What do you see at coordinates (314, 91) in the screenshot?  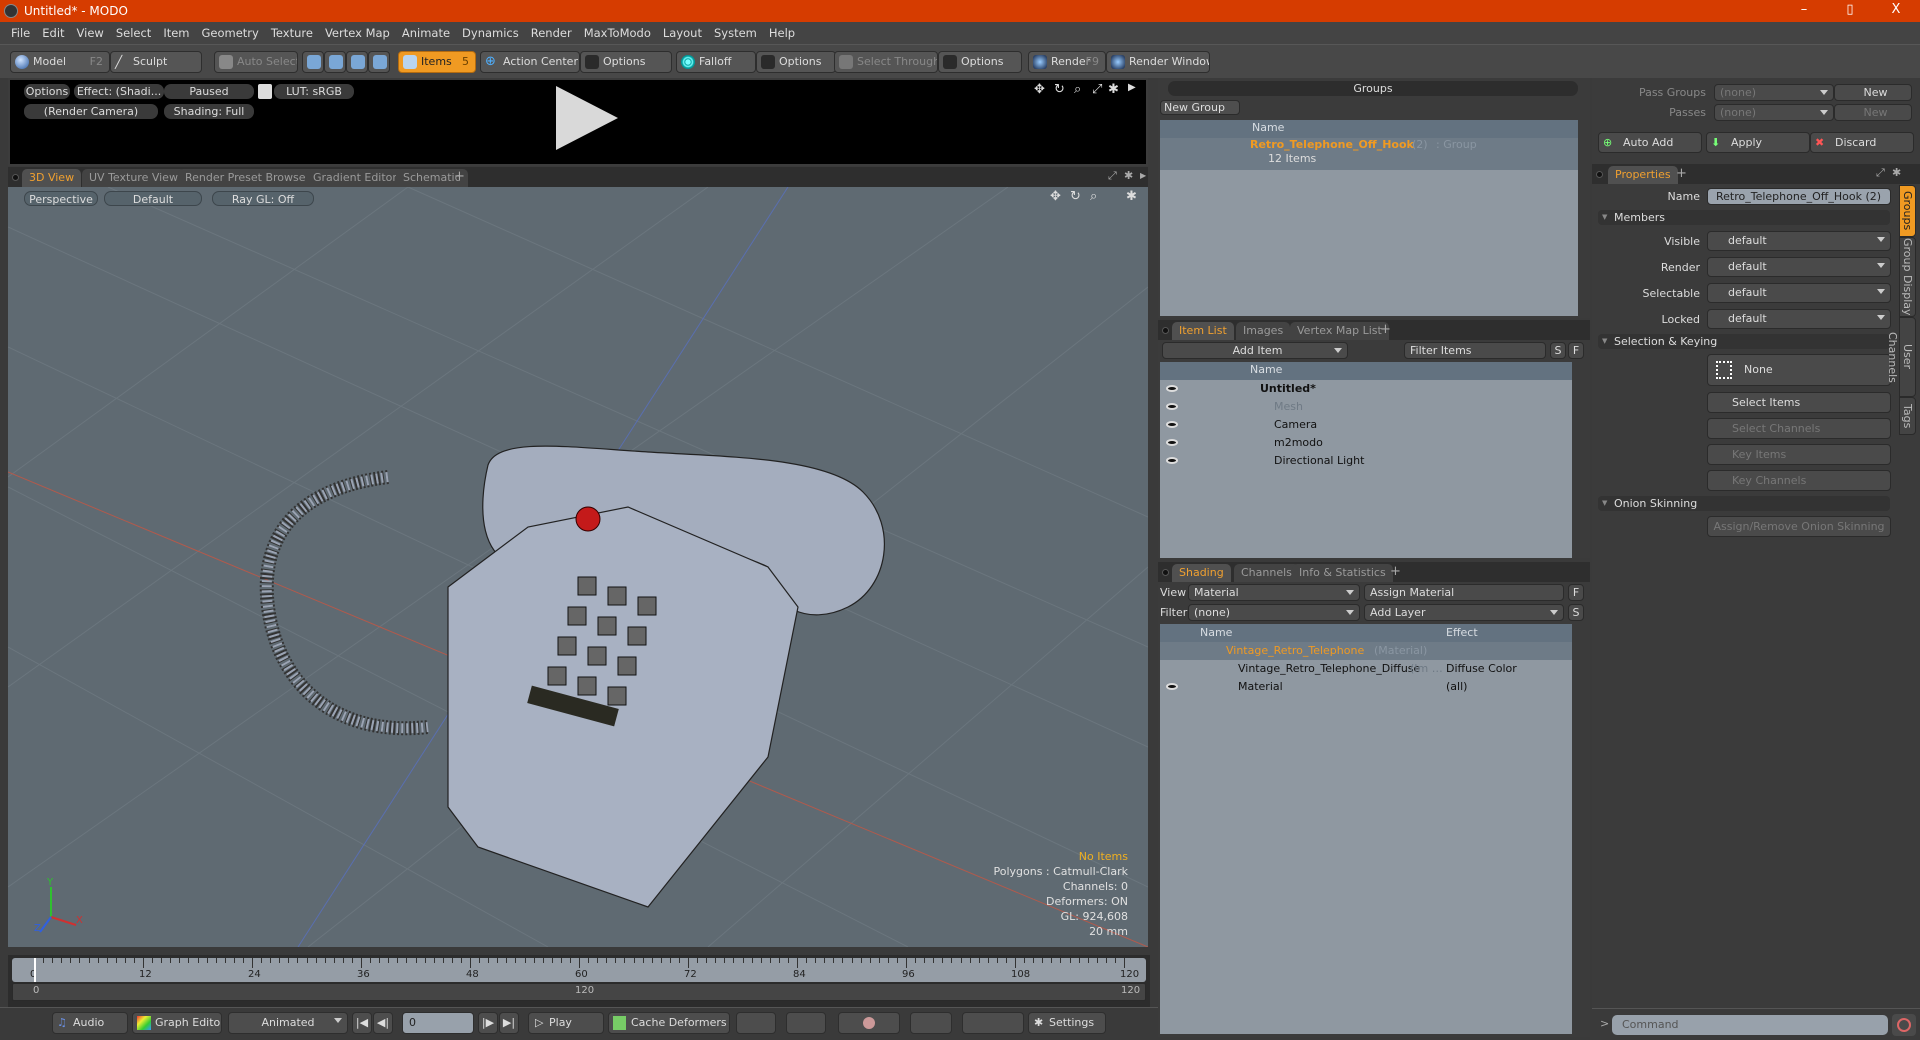 I see `lut-dropdown: LUT: sRGB` at bounding box center [314, 91].